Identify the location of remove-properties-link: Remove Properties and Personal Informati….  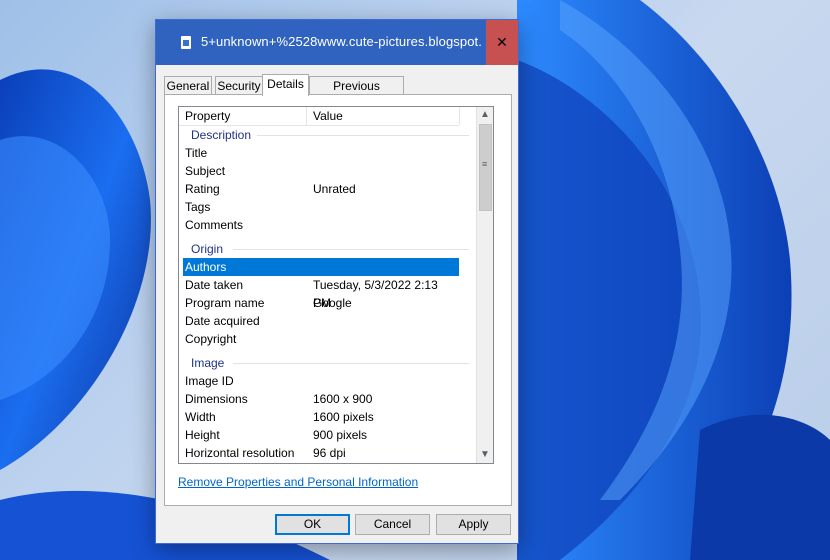
(298, 482).